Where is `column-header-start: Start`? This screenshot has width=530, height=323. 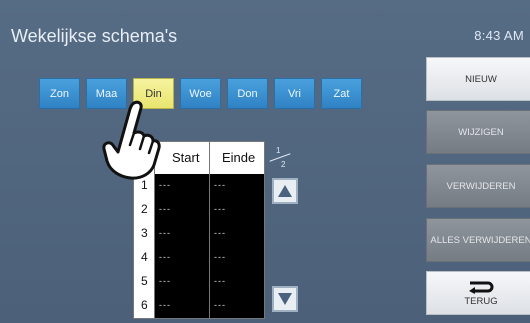 column-header-start: Start is located at coordinates (186, 157).